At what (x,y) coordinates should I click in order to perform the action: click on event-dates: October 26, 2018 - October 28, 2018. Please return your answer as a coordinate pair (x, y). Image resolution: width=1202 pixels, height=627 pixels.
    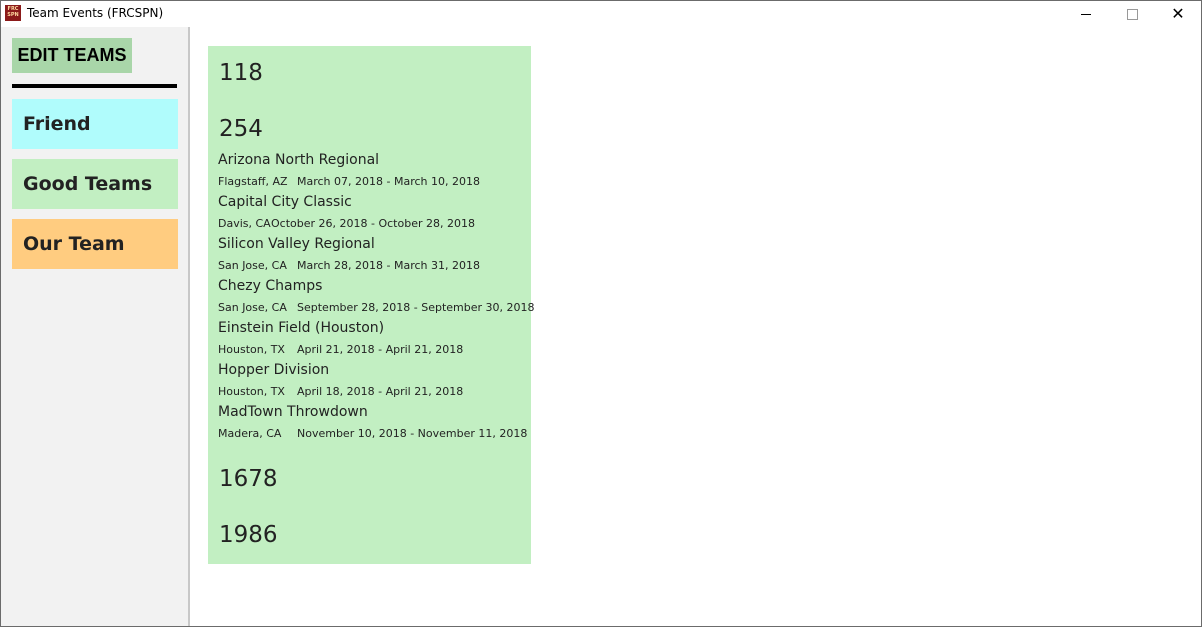
    Looking at the image, I should click on (373, 223).